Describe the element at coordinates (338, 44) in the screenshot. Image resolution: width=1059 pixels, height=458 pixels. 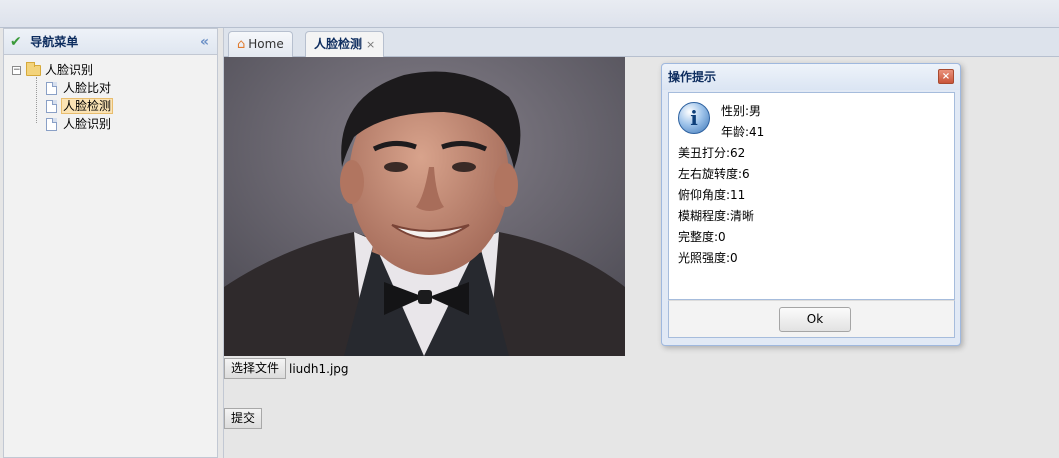
I see `tab-face-detect-label: 人脸检测` at that location.